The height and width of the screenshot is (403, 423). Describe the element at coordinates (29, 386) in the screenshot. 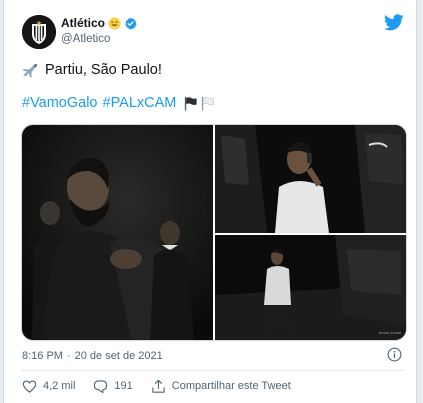

I see `heart-icon` at that location.